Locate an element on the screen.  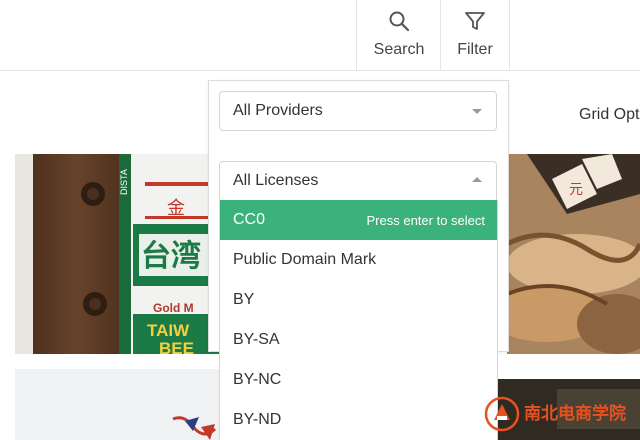
license-select: All Licenses is located at coordinates (358, 181).